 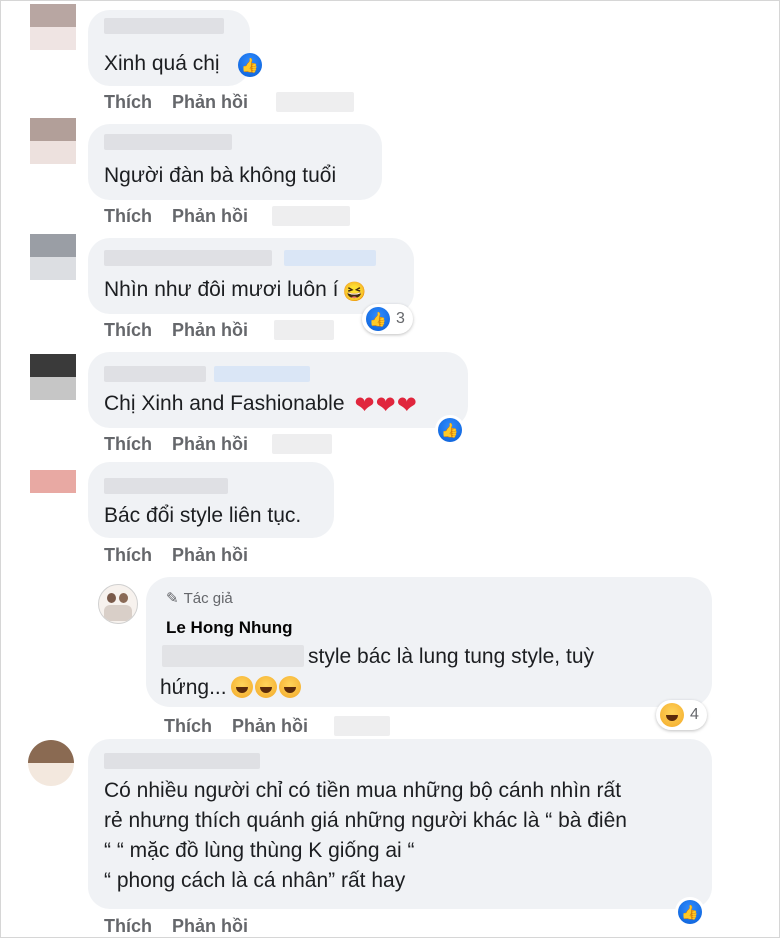 I want to click on comment-text: Bác đổi style liên tục., so click(x=203, y=515).